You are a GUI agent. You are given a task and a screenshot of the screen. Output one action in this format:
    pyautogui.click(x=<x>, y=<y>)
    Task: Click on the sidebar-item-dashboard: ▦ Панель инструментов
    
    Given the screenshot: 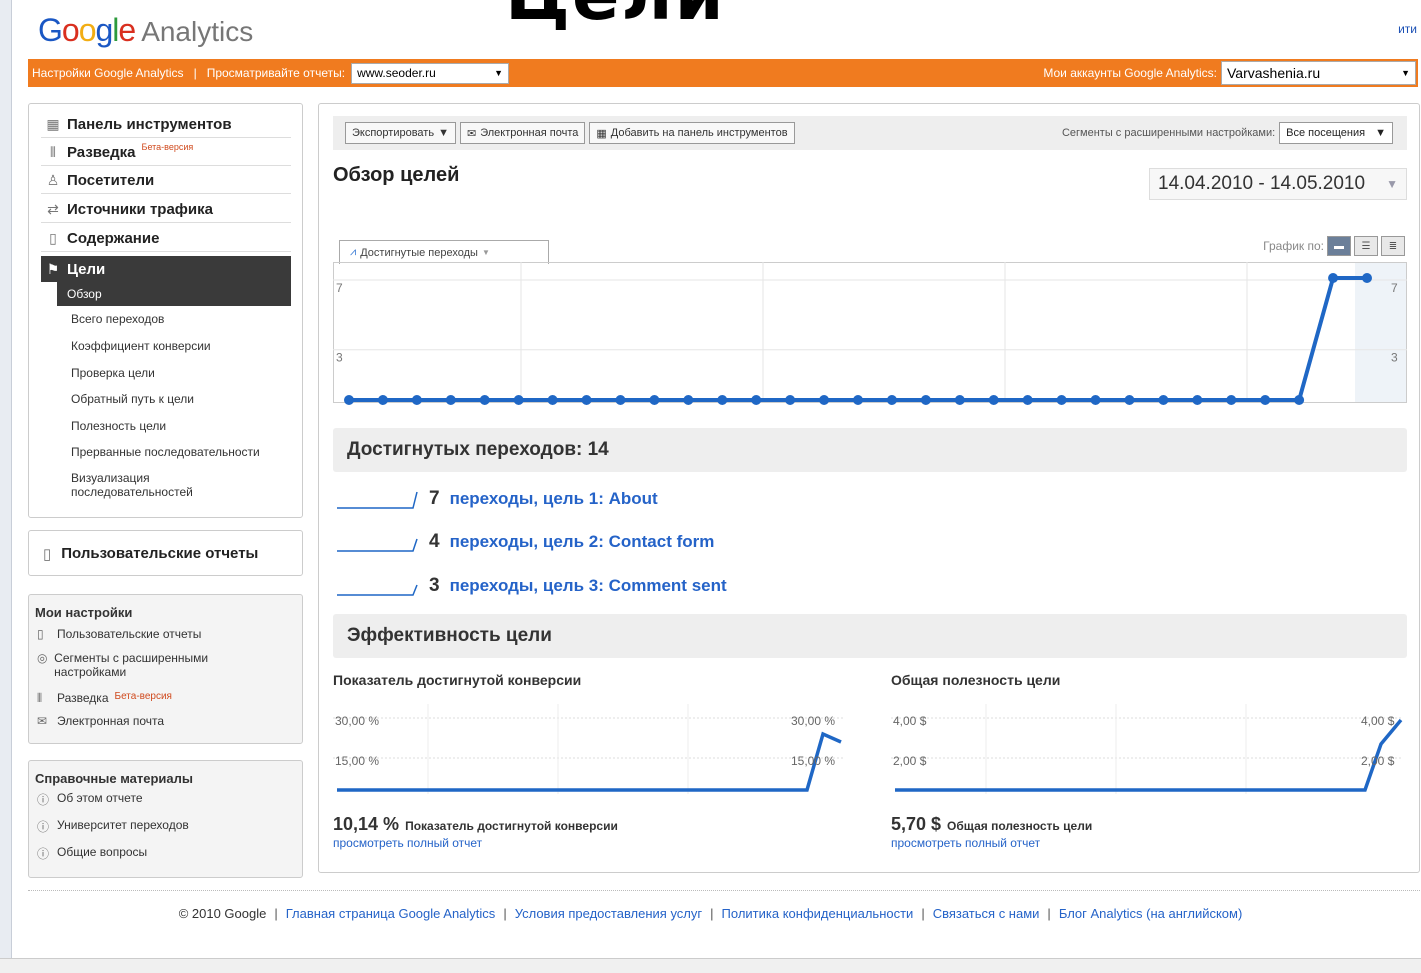 What is the action you would take?
    pyautogui.click(x=166, y=125)
    